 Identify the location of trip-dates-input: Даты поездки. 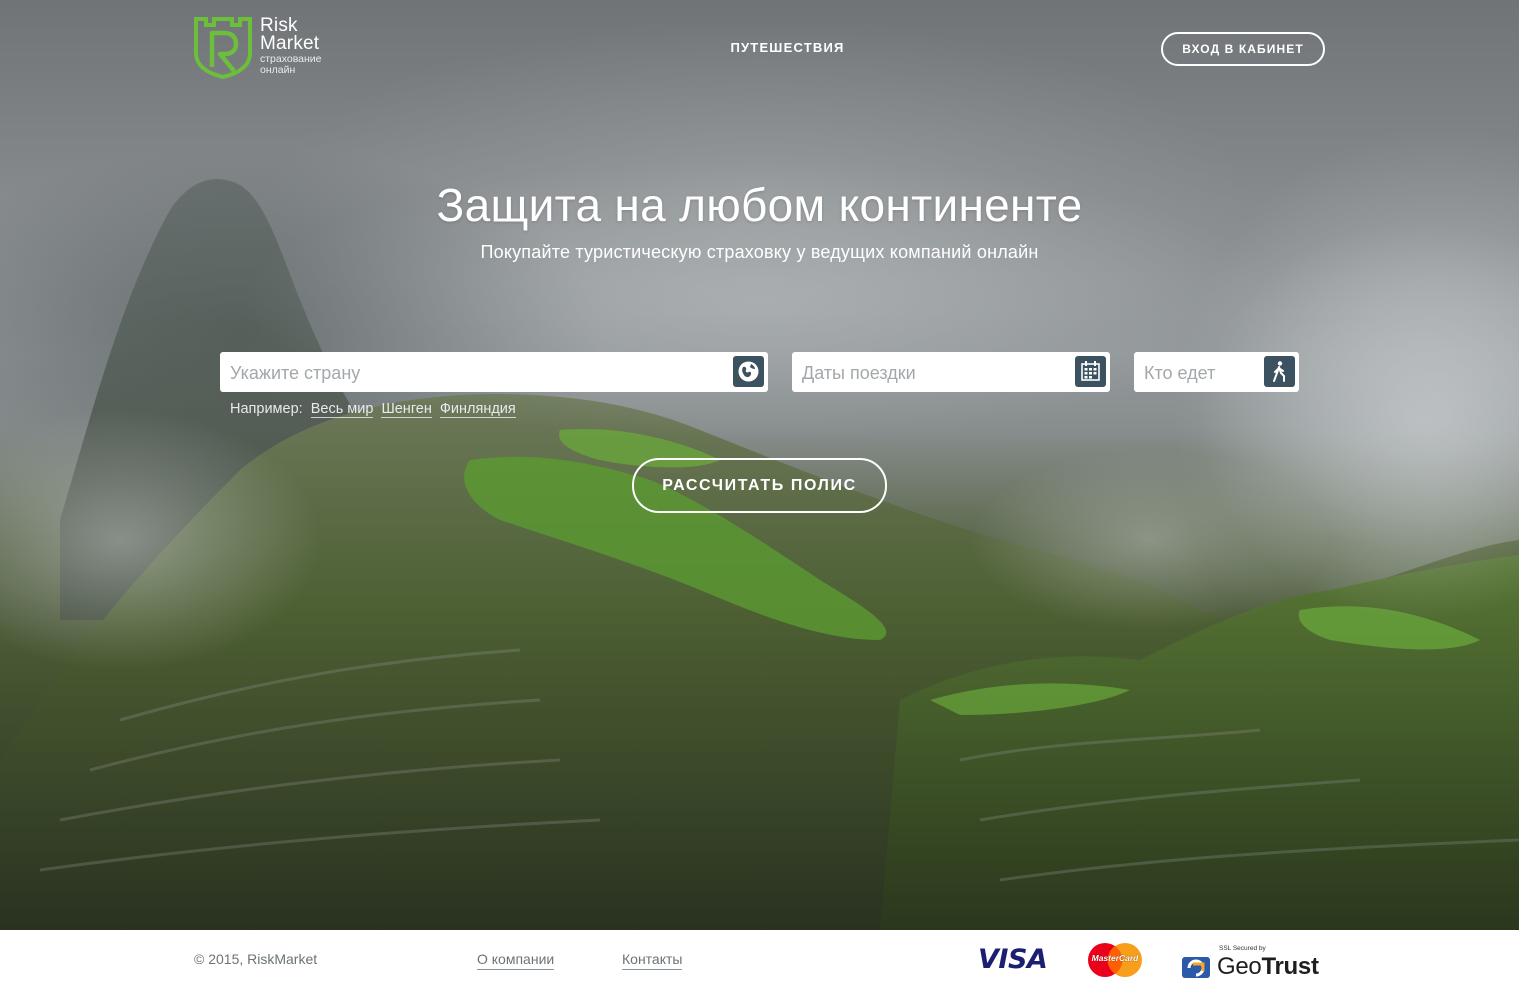
(951, 372).